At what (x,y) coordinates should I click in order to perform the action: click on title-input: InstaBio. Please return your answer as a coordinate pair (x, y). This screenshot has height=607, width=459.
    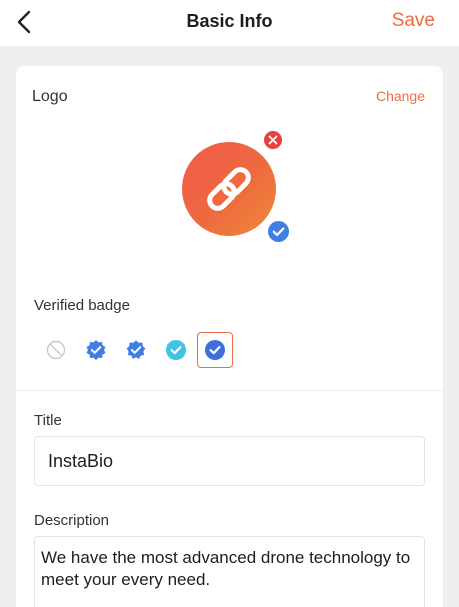
    Looking at the image, I should click on (229, 461).